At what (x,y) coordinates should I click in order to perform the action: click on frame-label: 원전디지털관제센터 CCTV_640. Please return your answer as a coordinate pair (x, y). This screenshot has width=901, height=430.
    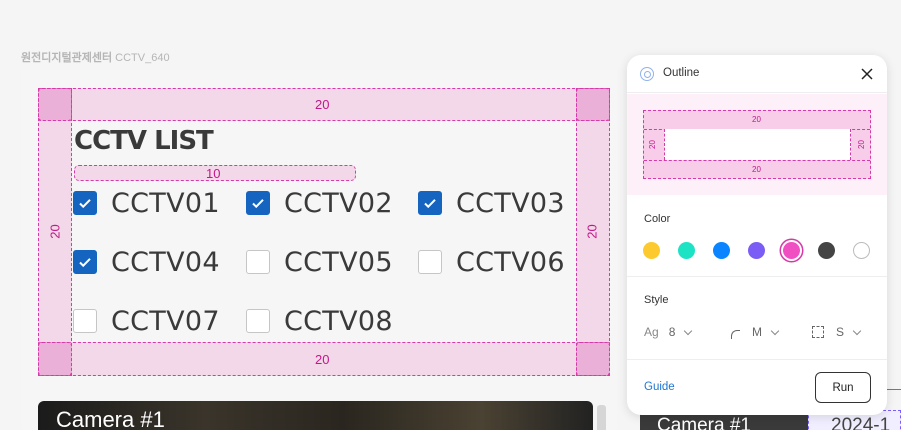
    Looking at the image, I should click on (95, 57).